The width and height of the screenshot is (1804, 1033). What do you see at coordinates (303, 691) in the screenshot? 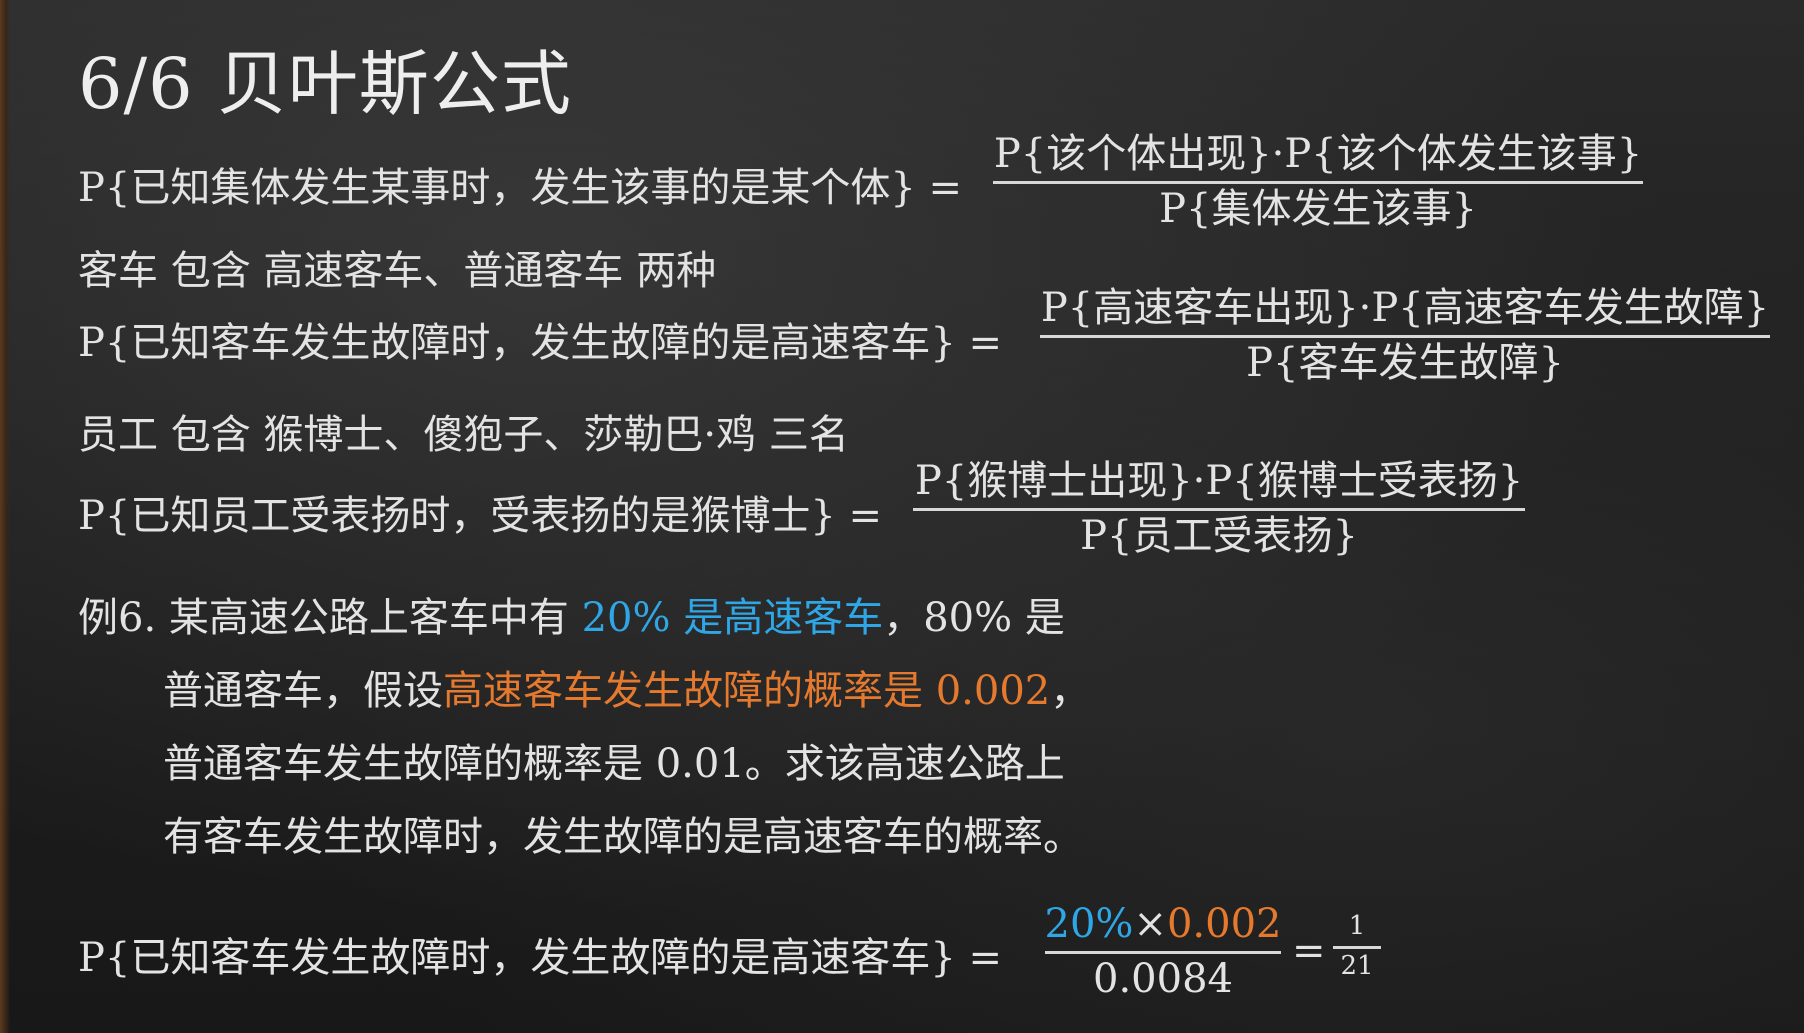
I see `example-text: 普通客车，假设` at bounding box center [303, 691].